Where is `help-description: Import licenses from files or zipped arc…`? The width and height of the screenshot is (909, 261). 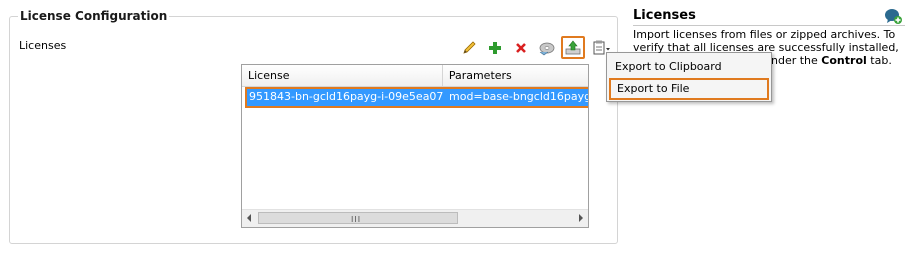 help-description: Import licenses from files or zipped arc… is located at coordinates (768, 47).